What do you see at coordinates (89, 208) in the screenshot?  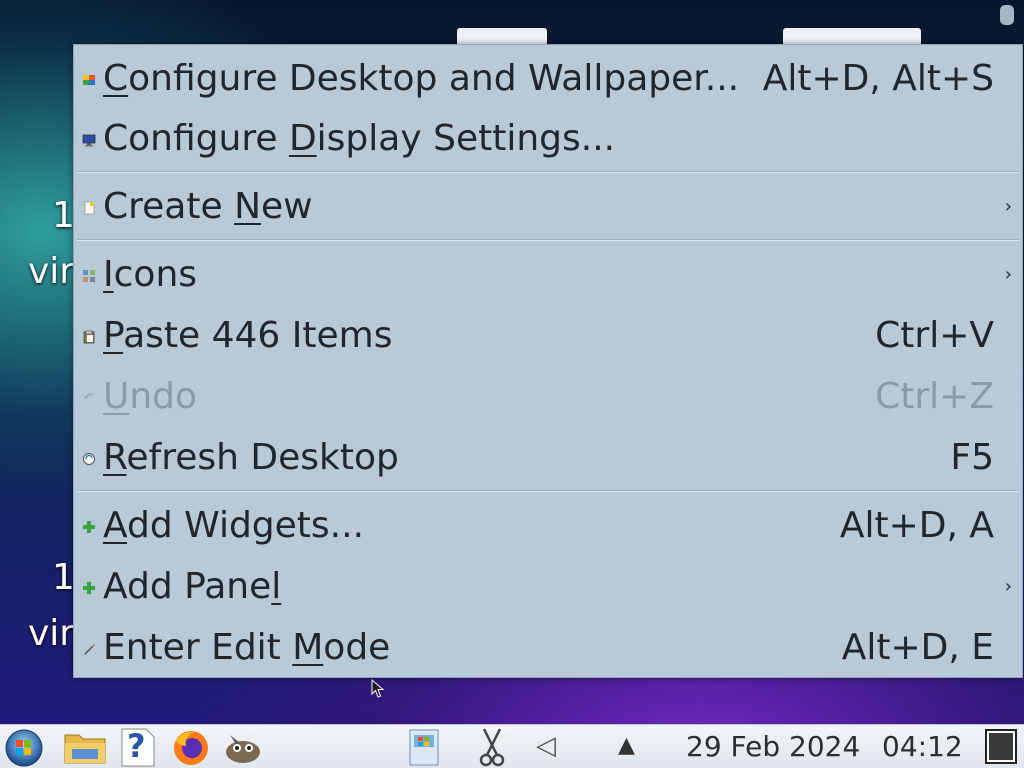 I see `new-document-icon` at bounding box center [89, 208].